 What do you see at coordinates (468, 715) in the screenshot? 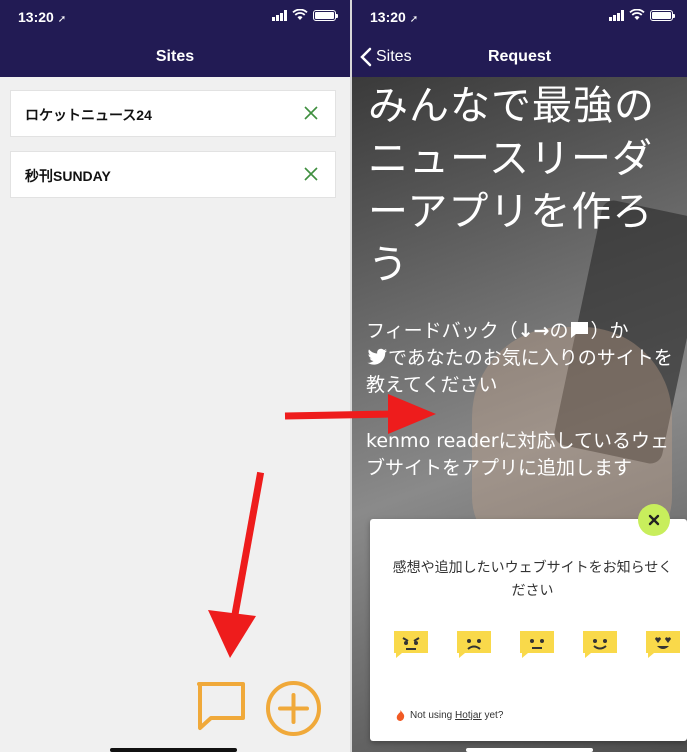
I see `hotjar-link: Hotjar` at bounding box center [468, 715].